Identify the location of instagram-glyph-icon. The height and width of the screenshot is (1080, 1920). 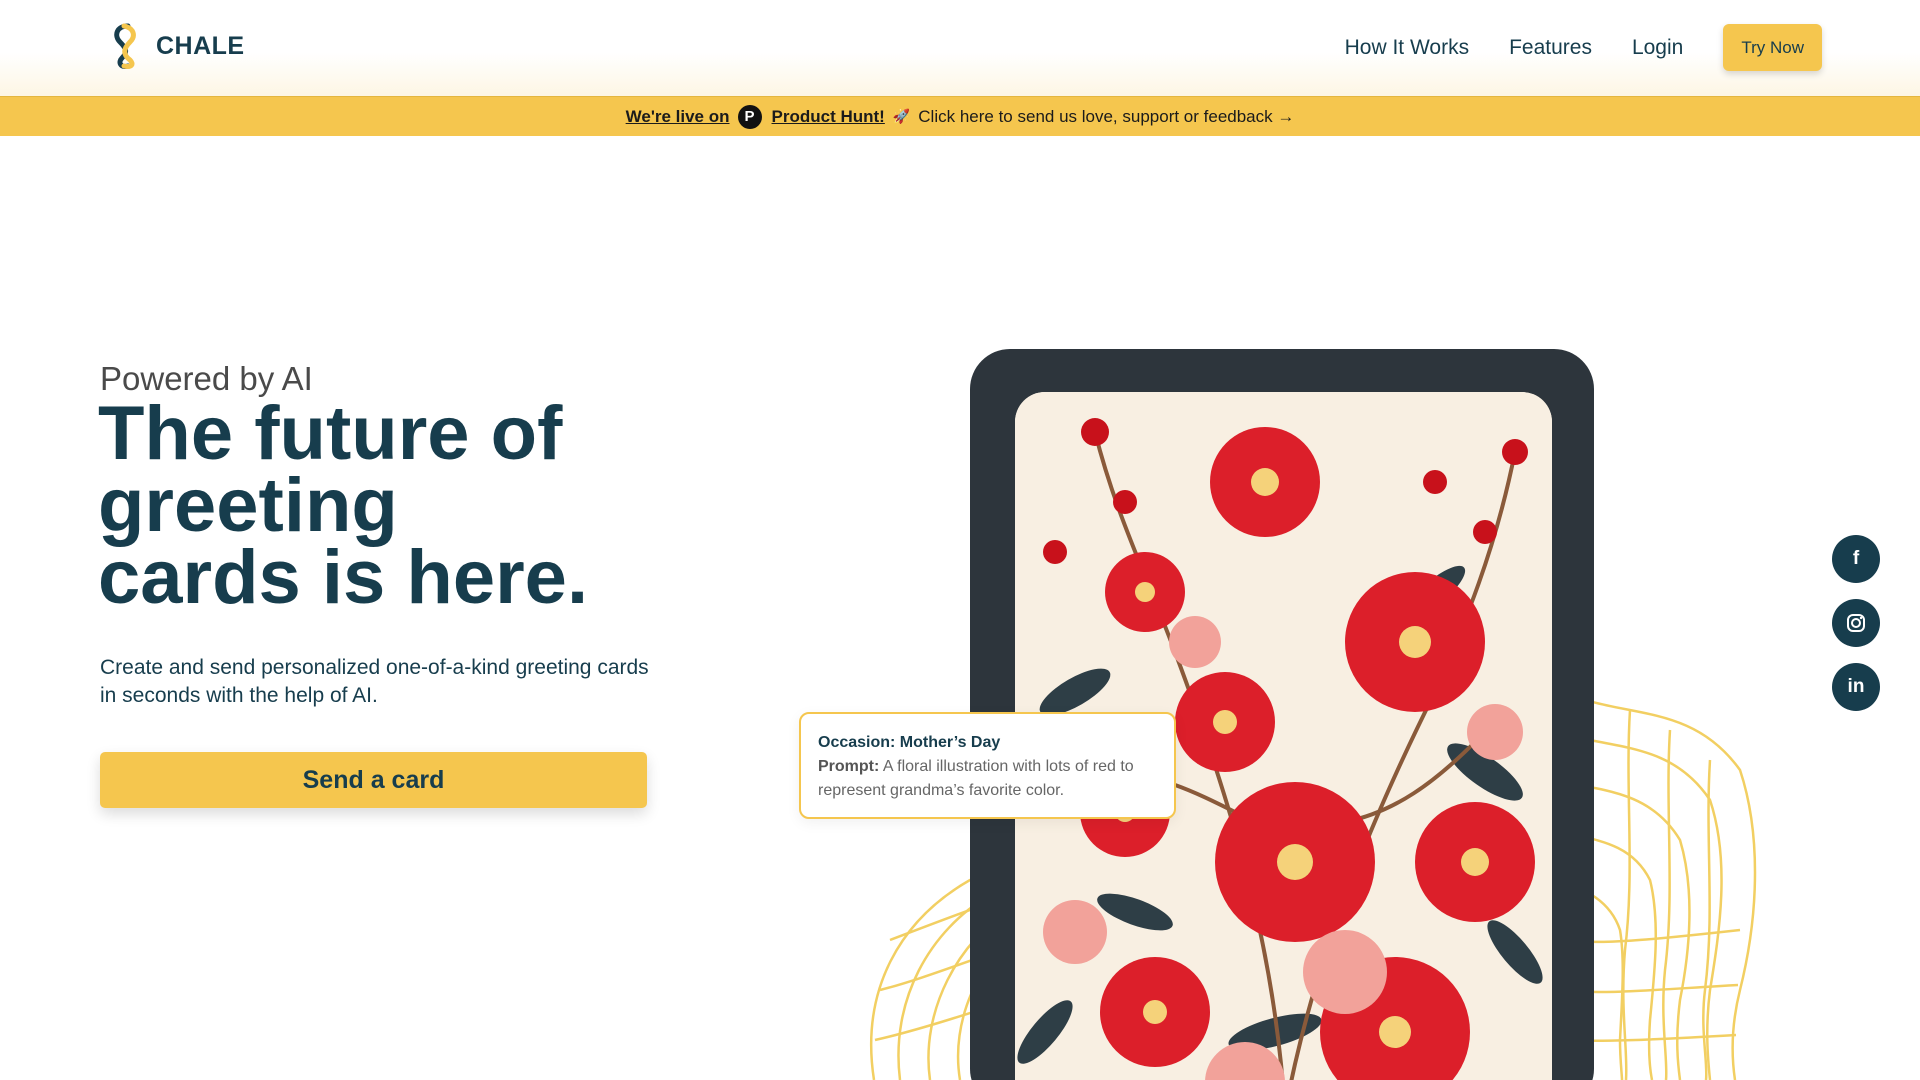
(1856, 623).